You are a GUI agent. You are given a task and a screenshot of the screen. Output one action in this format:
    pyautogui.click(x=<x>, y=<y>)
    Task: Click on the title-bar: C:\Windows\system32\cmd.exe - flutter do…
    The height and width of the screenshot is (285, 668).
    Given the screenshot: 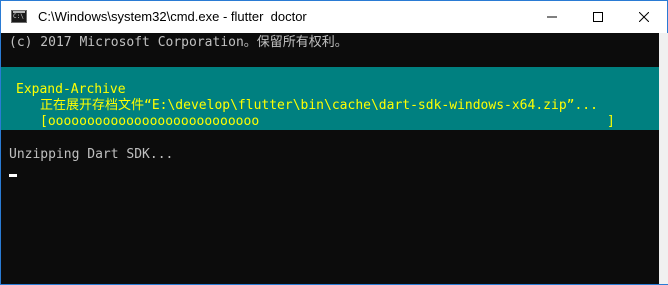 What is the action you would take?
    pyautogui.click(x=334, y=17)
    